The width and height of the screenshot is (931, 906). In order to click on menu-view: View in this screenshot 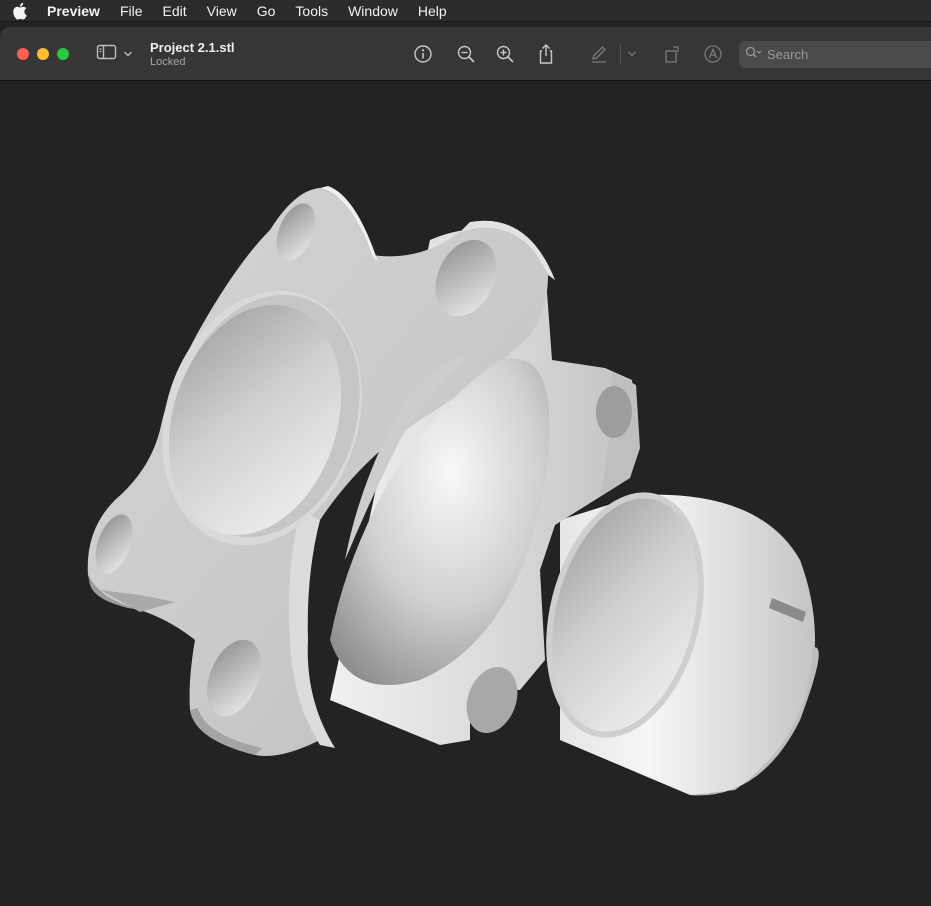, I will do `click(222, 11)`.